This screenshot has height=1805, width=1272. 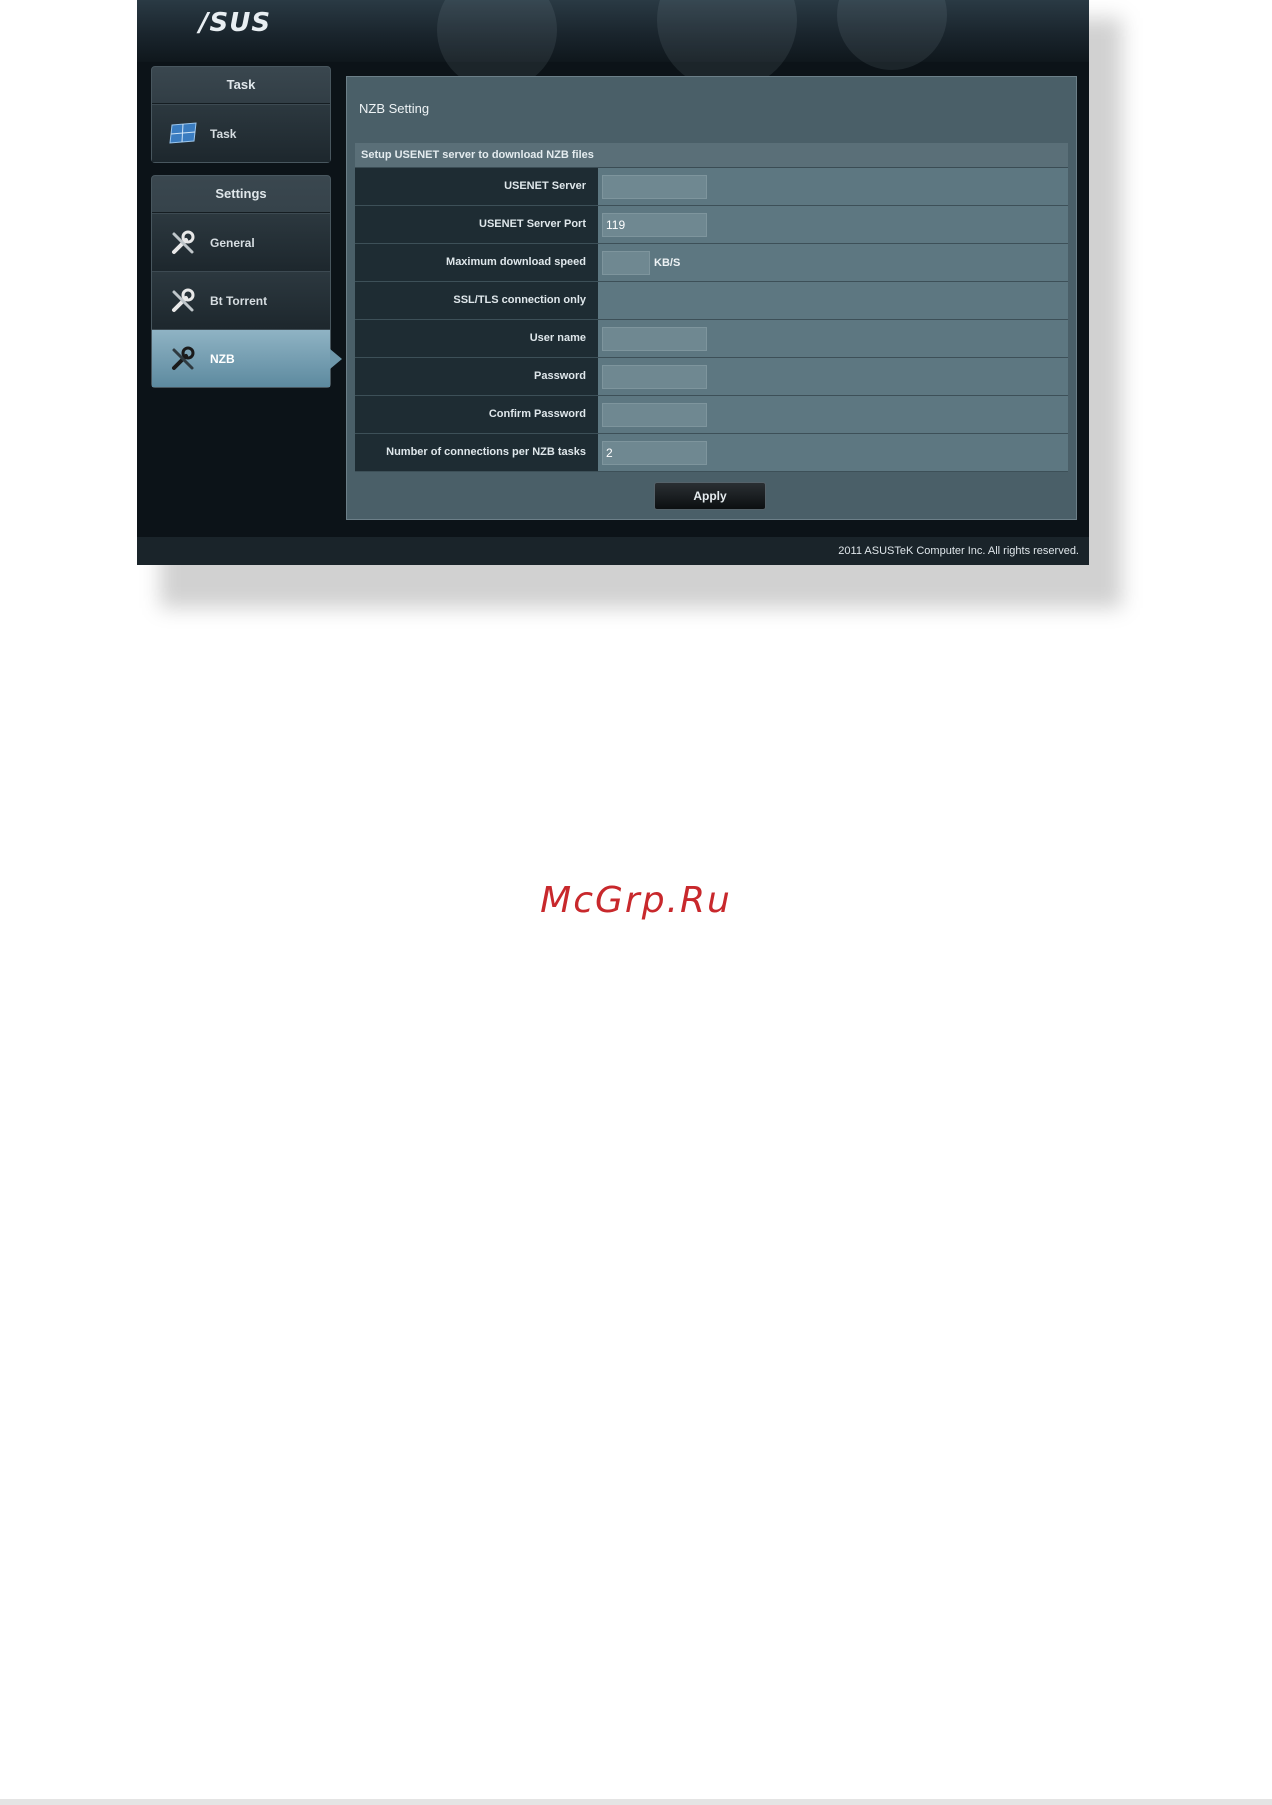 I want to click on password-input, so click(x=654, y=376).